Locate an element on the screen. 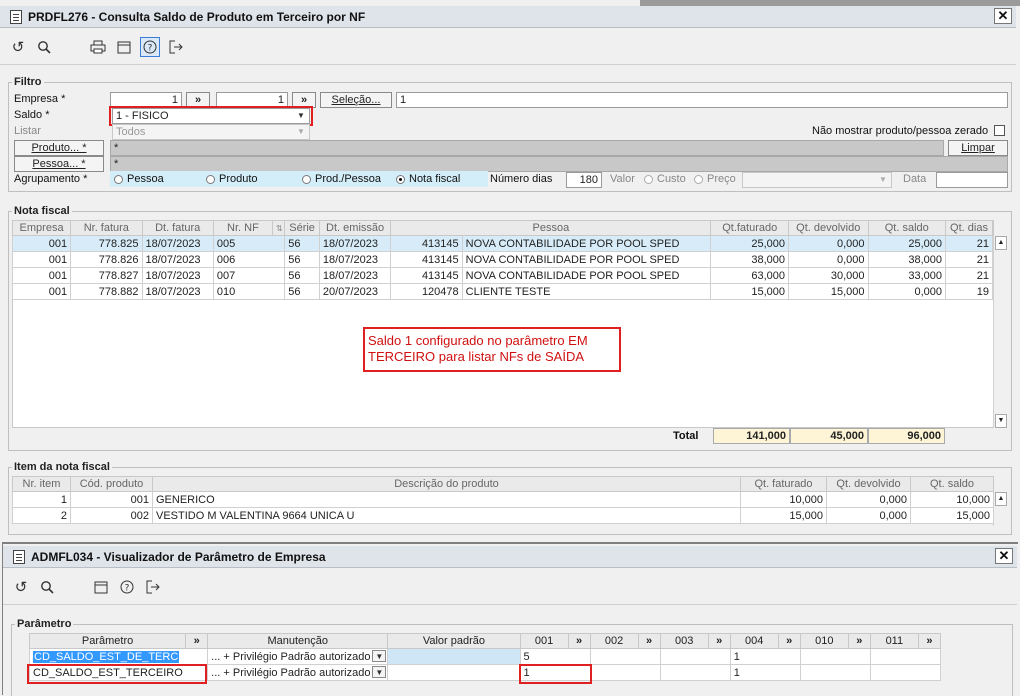 Image resolution: width=1020 pixels, height=696 pixels. col-qt-dias: Qt. dias is located at coordinates (969, 228).